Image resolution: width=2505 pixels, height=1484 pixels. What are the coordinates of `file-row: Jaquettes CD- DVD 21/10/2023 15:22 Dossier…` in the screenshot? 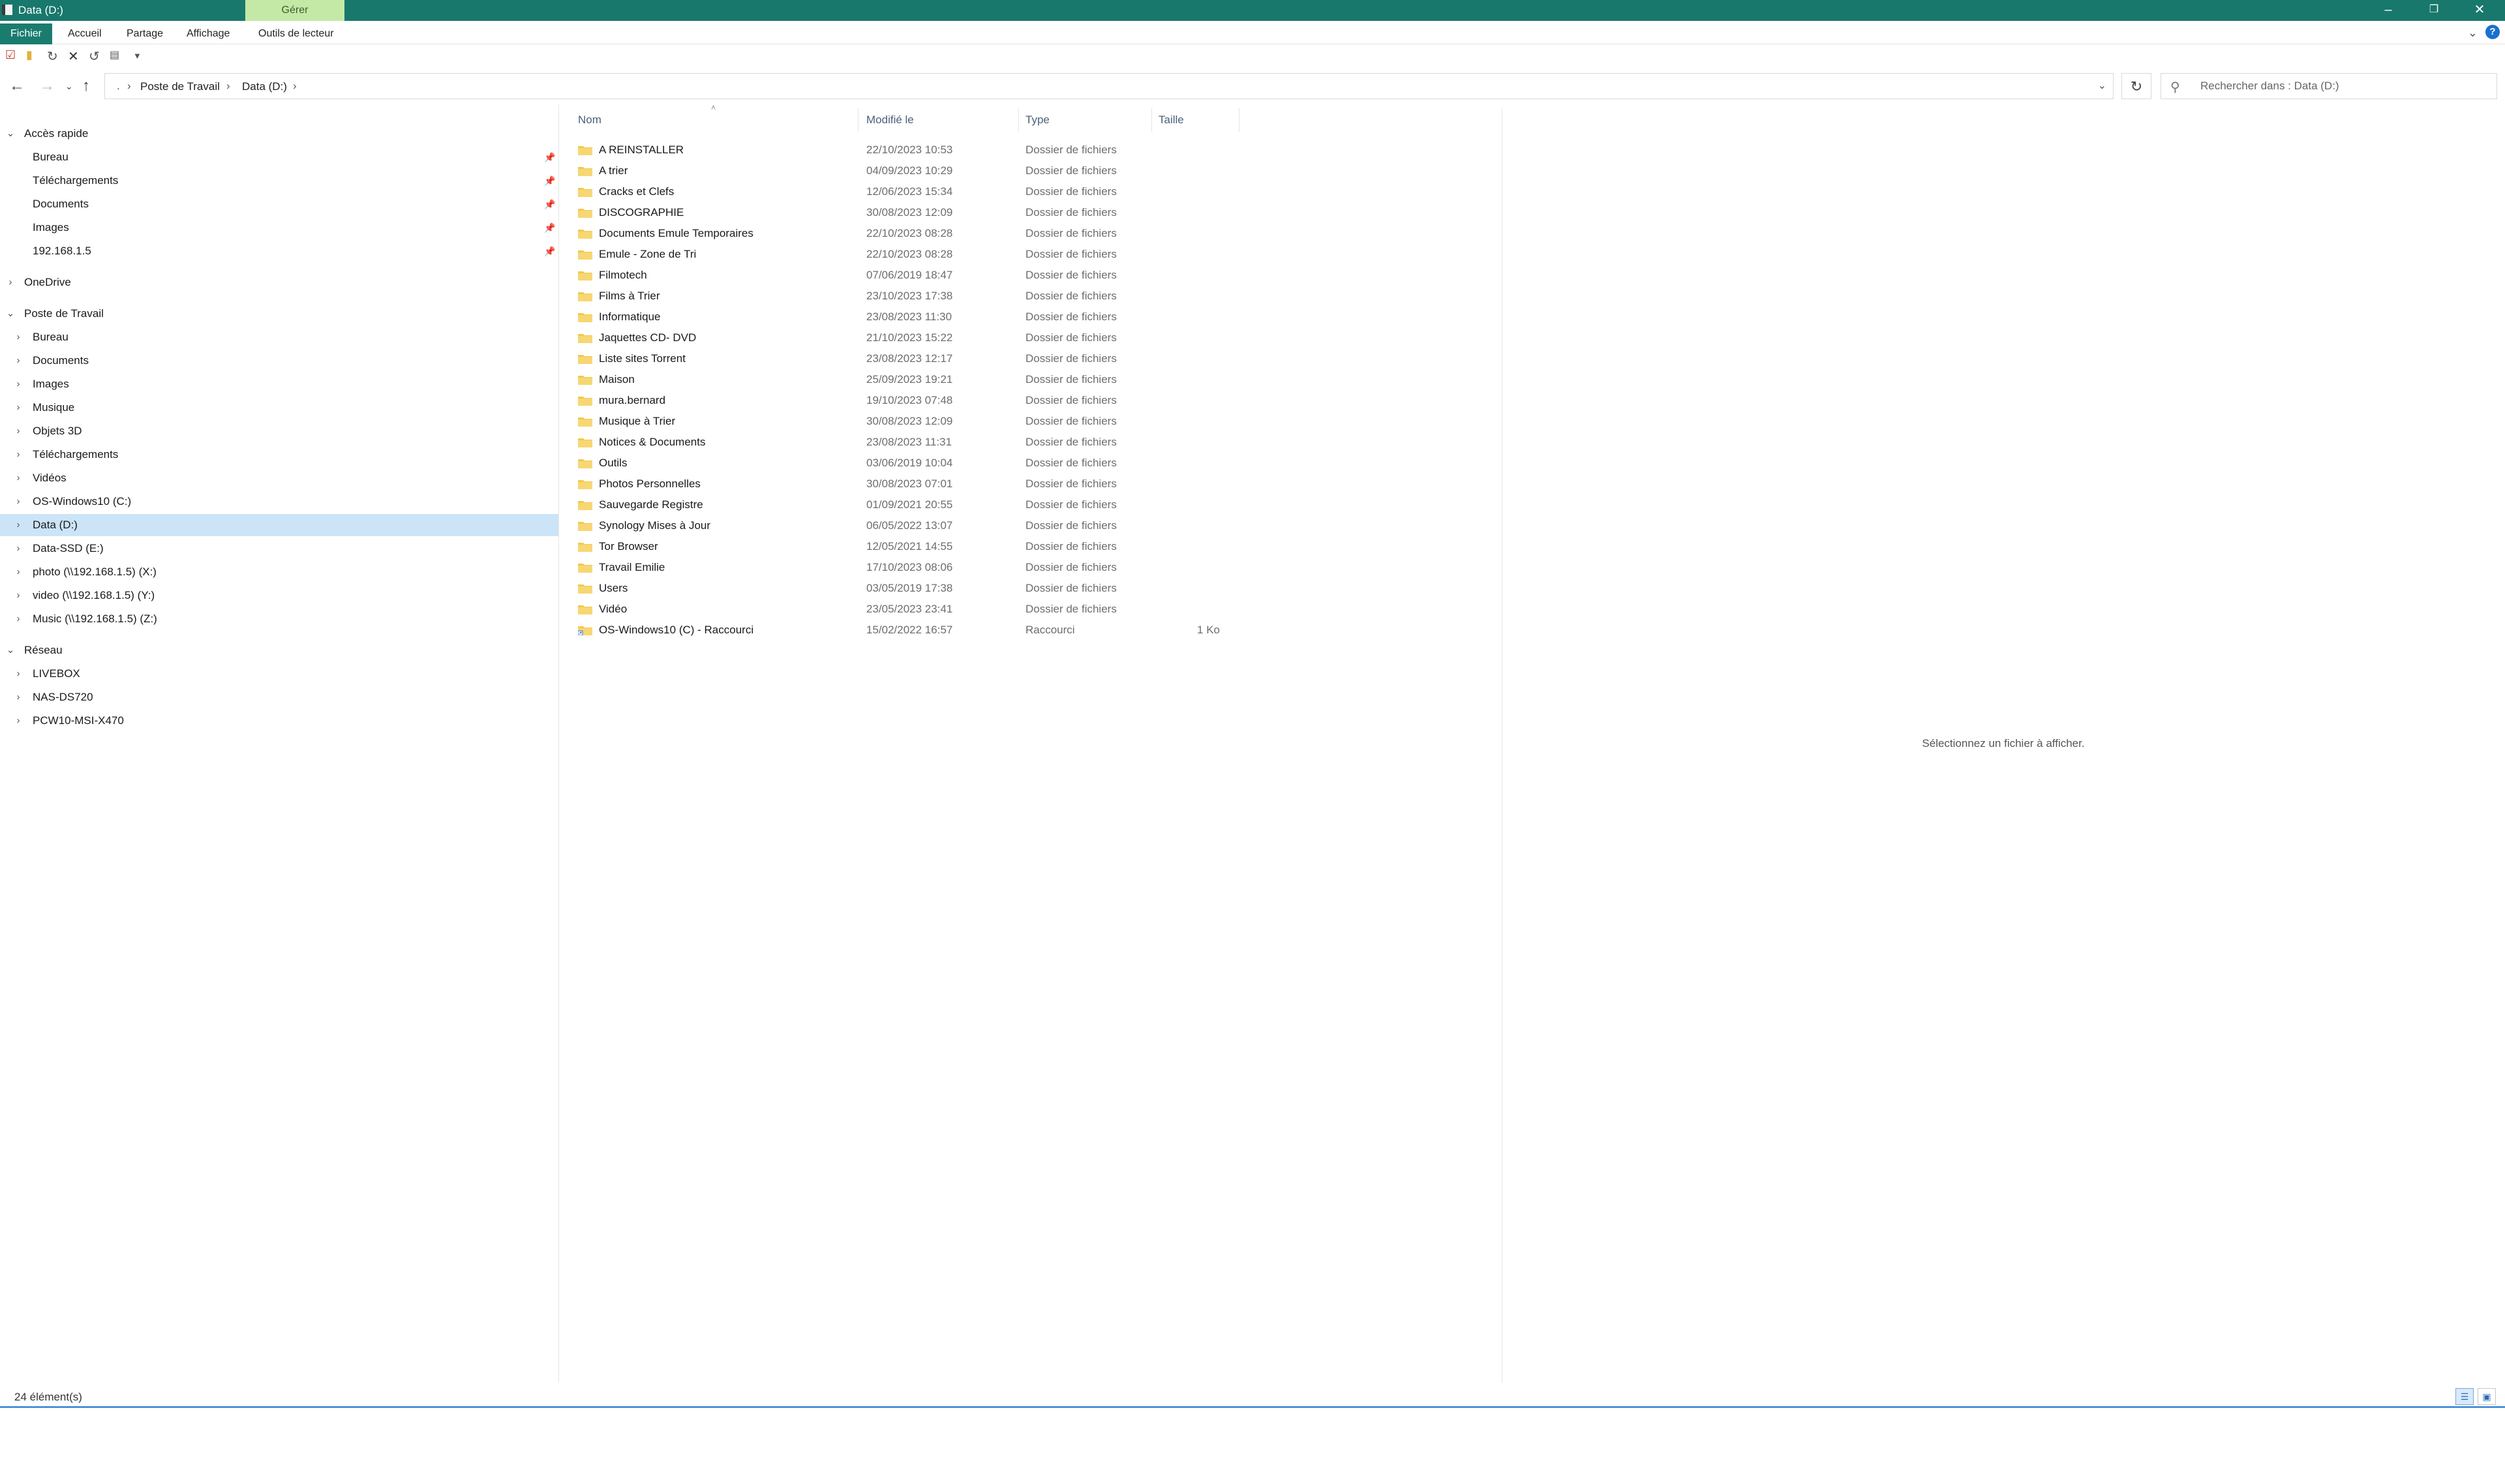 It's located at (907, 337).